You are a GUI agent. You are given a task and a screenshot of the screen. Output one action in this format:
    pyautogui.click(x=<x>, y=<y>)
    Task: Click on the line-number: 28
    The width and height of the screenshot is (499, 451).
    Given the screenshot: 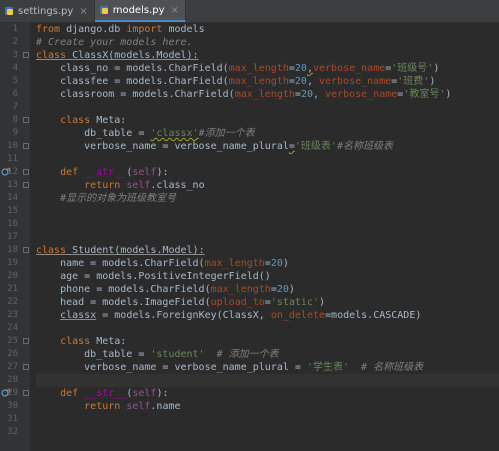 What is the action you would take?
    pyautogui.click(x=12, y=380)
    